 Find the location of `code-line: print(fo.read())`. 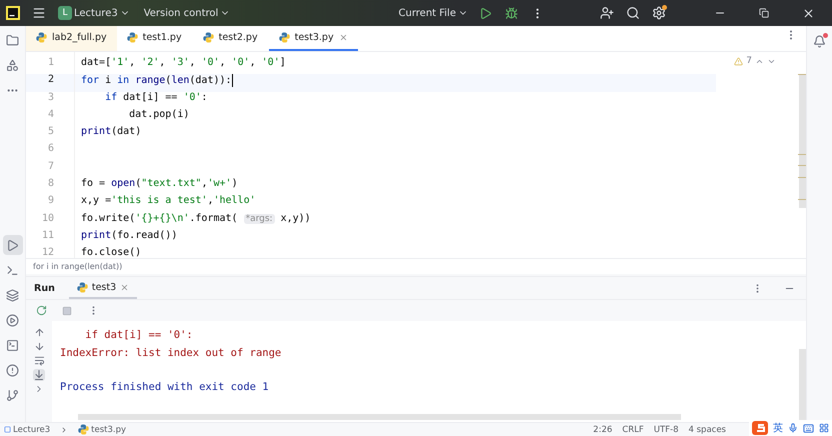

code-line: print(fo.read()) is located at coordinates (129, 236).